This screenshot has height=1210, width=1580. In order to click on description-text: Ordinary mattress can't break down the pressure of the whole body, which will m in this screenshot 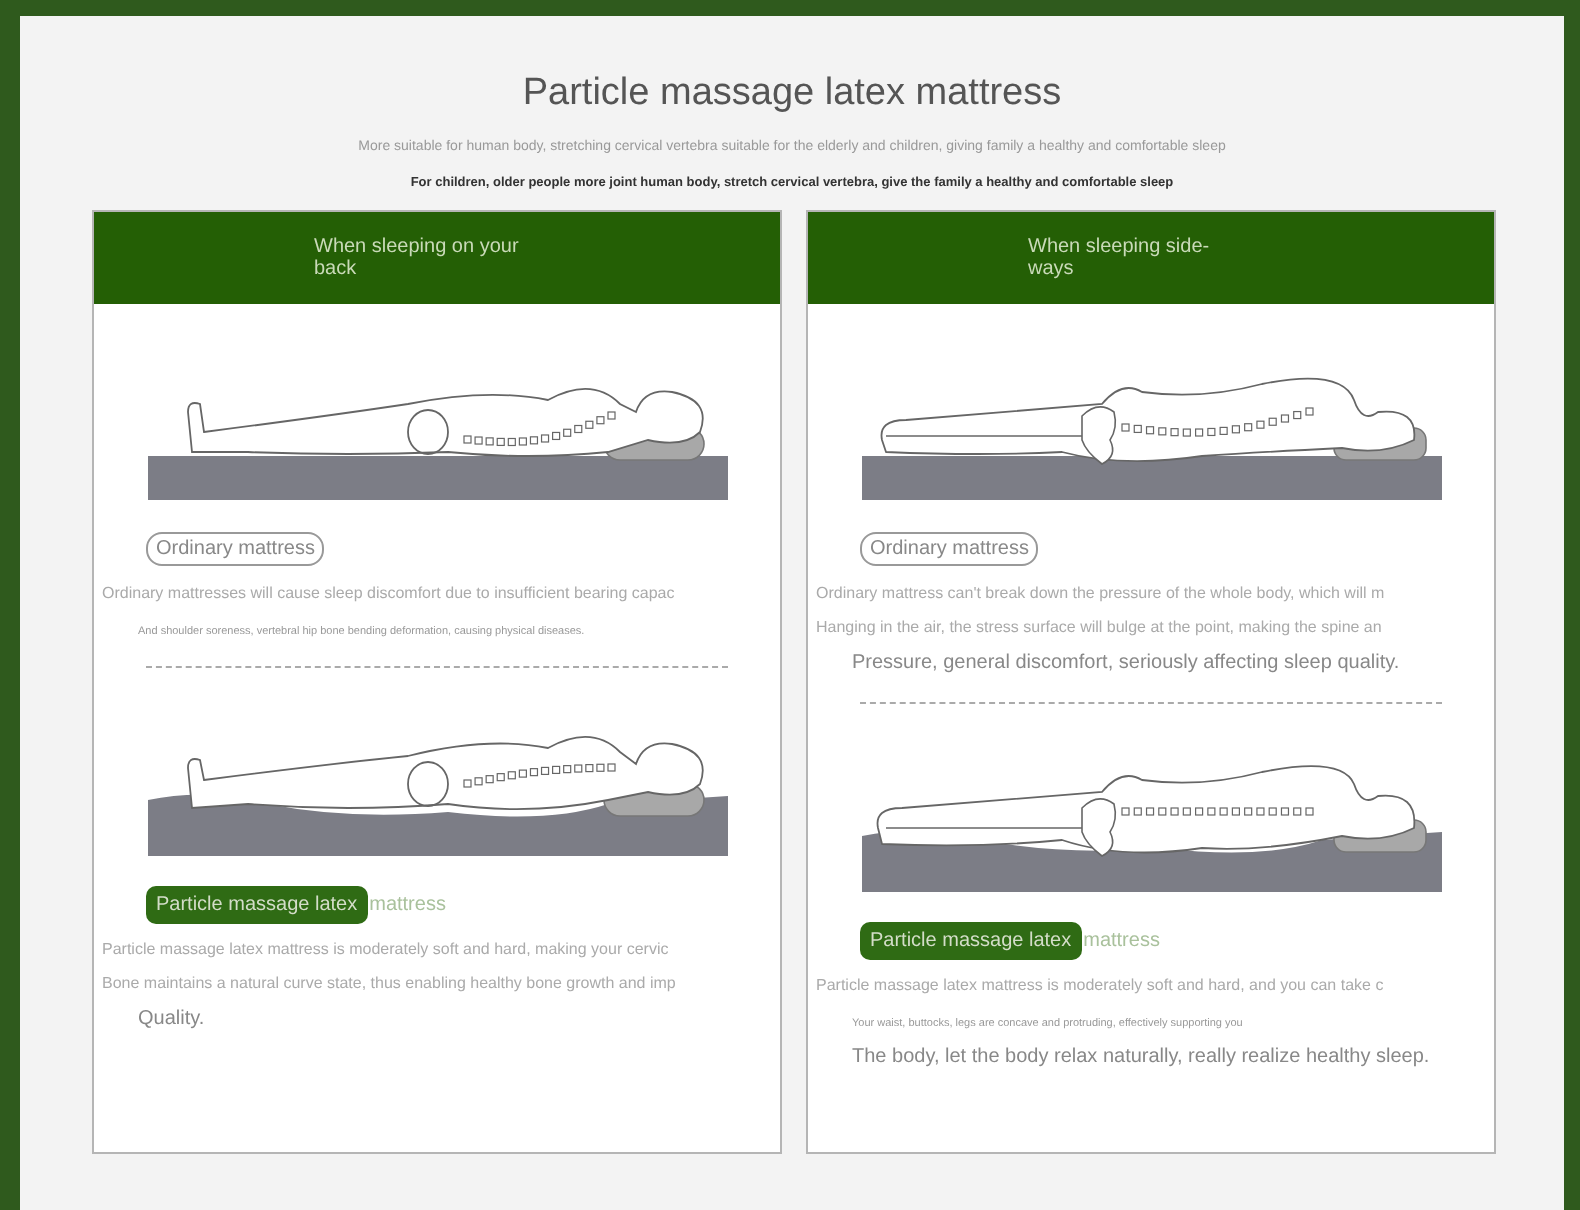, I will do `click(1101, 593)`.